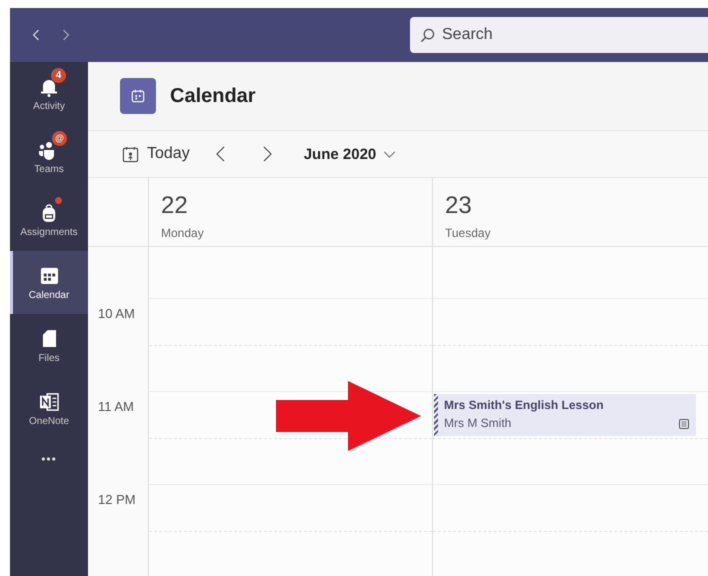 The width and height of the screenshot is (708, 576). What do you see at coordinates (478, 423) in the screenshot?
I see `event-organizer: Mrs M Smith` at bounding box center [478, 423].